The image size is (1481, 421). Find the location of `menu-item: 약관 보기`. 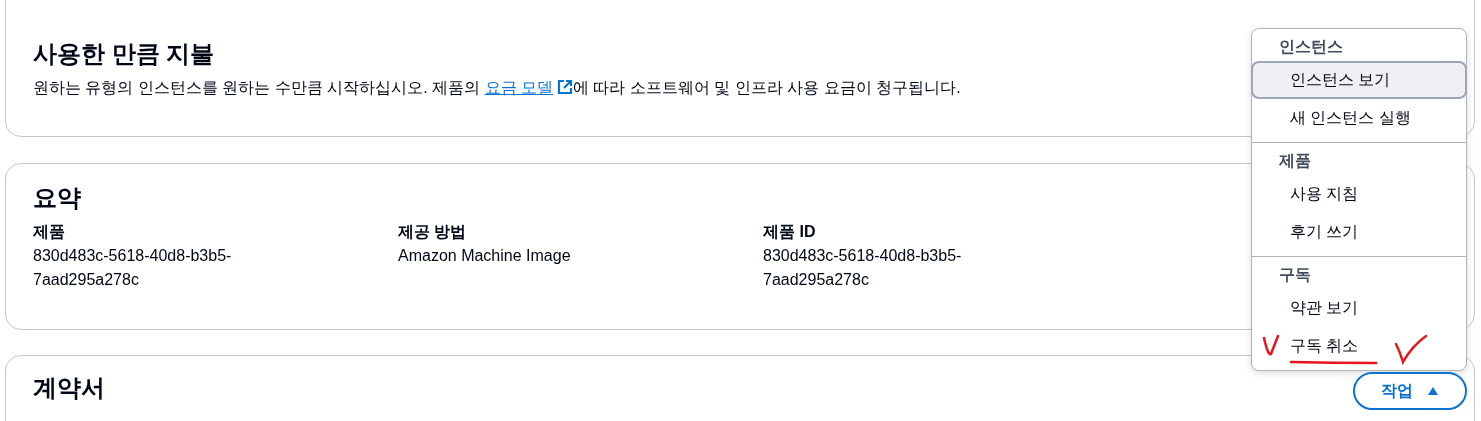

menu-item: 약관 보기 is located at coordinates (1359, 308).